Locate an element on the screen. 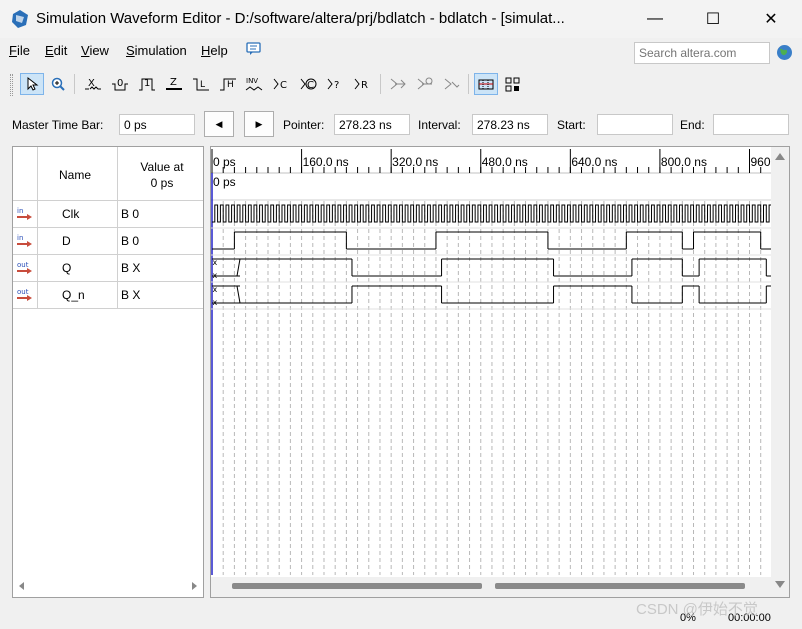 The image size is (802, 629). run-timing-simulation-button is located at coordinates (425, 84).